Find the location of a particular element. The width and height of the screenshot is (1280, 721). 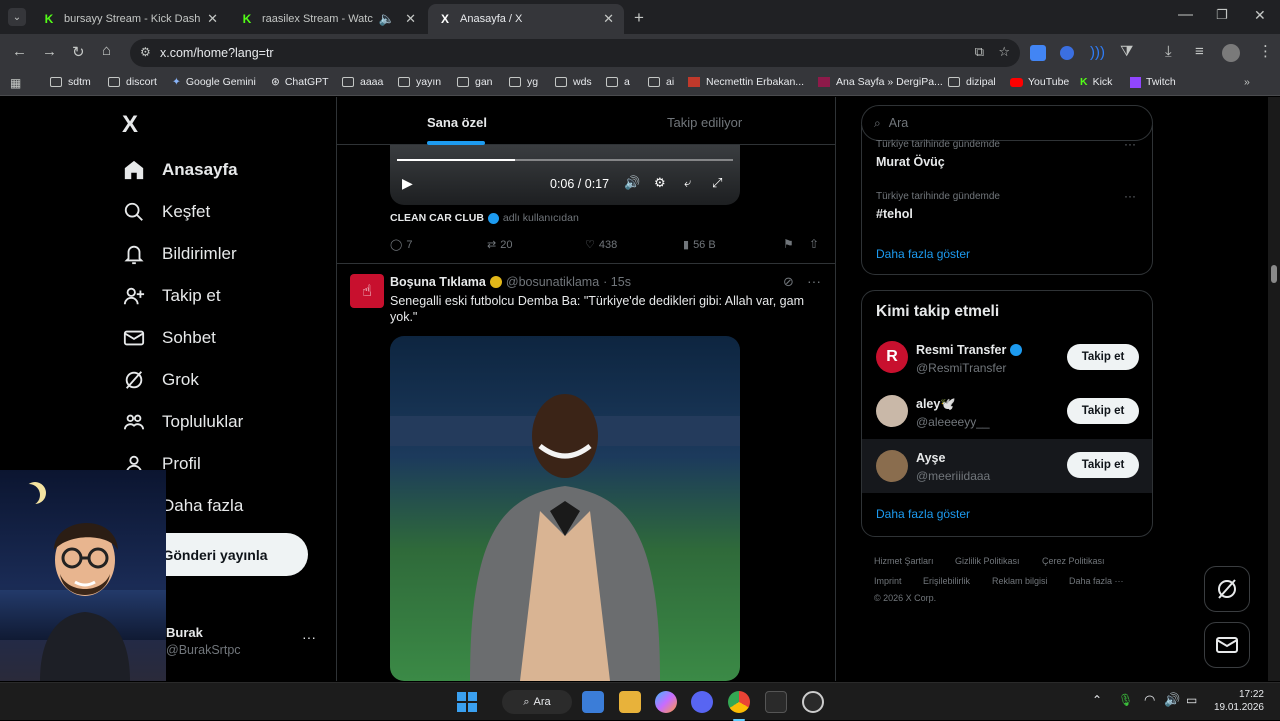

clock: 17:22 19.01.2026 is located at coordinates (1238, 701).